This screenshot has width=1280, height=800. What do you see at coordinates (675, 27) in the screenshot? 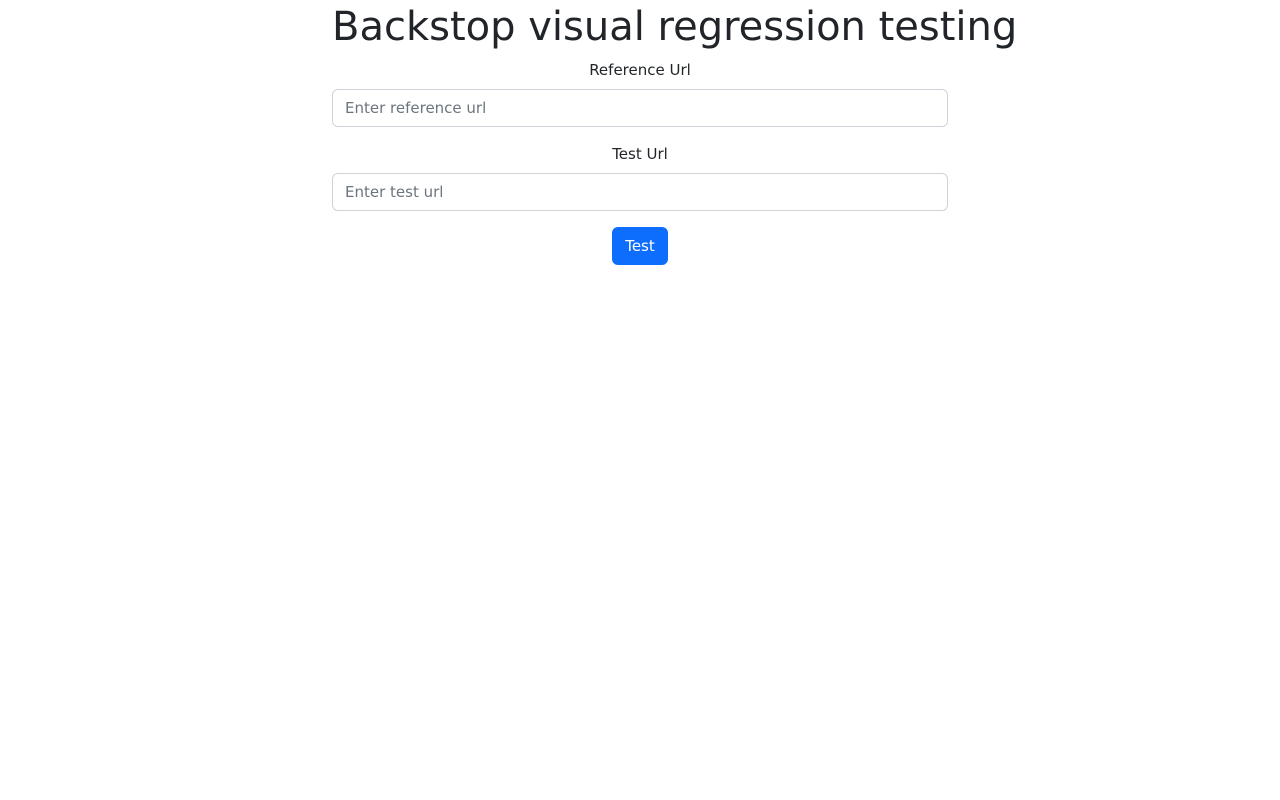
I see `page-title: Backstop visual regression testing` at bounding box center [675, 27].